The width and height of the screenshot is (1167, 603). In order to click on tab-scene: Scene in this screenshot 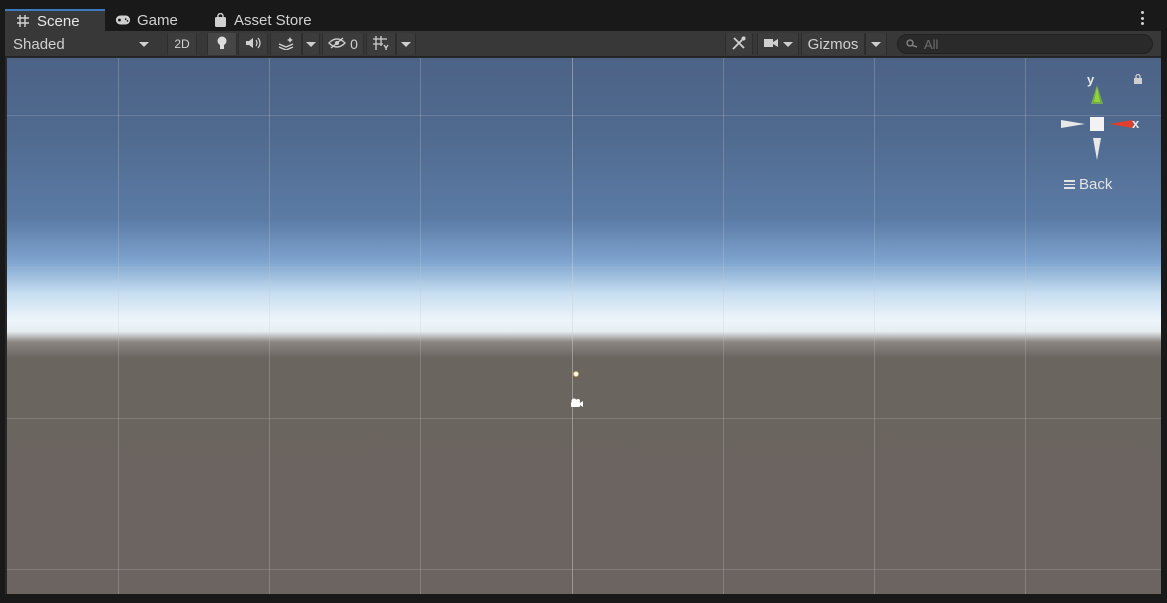, I will do `click(55, 20)`.